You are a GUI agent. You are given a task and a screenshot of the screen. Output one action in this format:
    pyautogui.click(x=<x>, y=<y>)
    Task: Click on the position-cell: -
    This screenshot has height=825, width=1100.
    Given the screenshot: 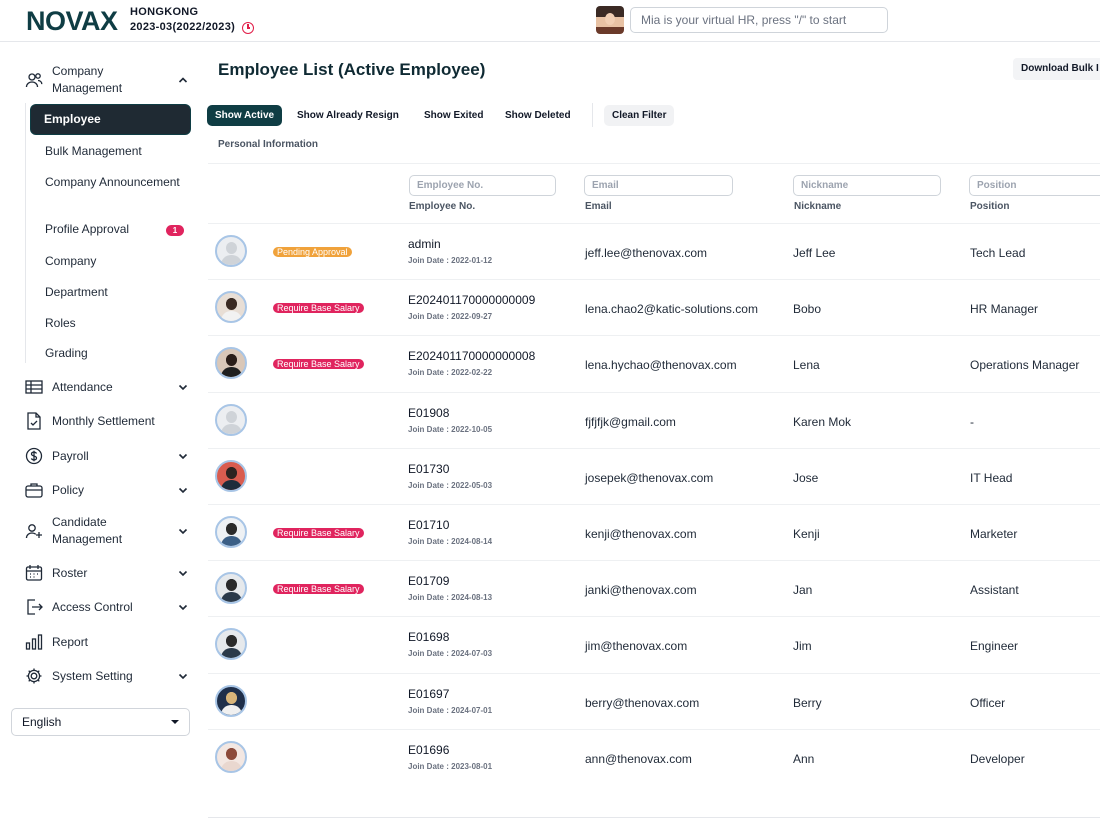 What is the action you would take?
    pyautogui.click(x=972, y=421)
    